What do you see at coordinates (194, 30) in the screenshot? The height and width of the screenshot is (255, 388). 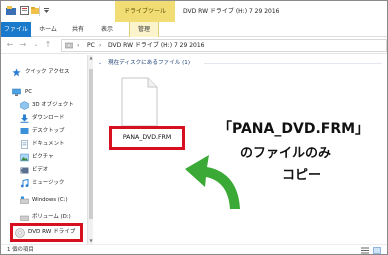 I see `ribbon-tabs: ファイル ホーム 共有 表示 管理` at bounding box center [194, 30].